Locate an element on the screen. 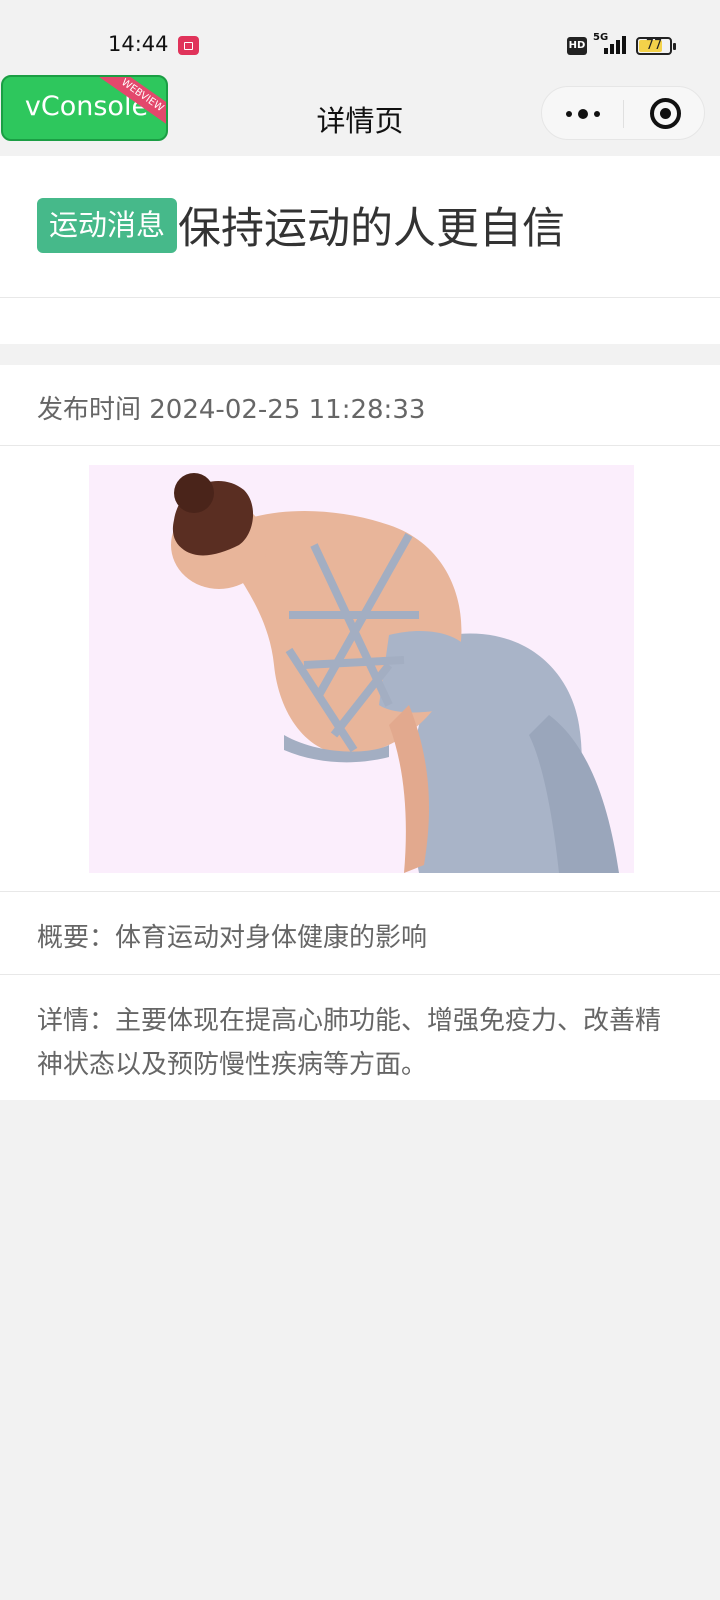 The image size is (720, 1600). summary-row: 概要：体育运动对身体健康的影响 is located at coordinates (360, 933).